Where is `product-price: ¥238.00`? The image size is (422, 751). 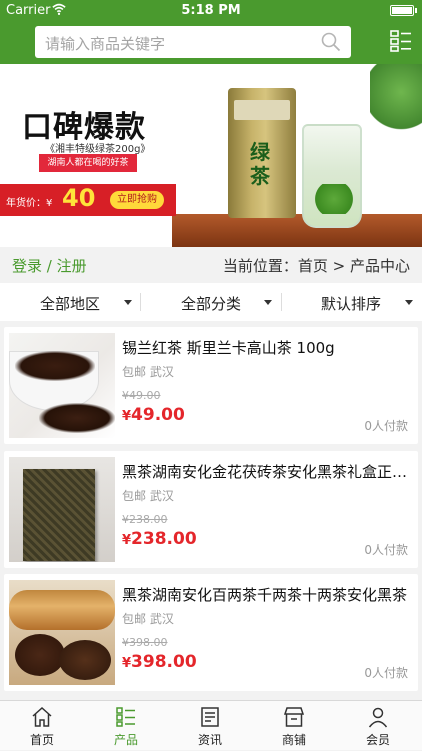 product-price: ¥238.00 is located at coordinates (159, 539).